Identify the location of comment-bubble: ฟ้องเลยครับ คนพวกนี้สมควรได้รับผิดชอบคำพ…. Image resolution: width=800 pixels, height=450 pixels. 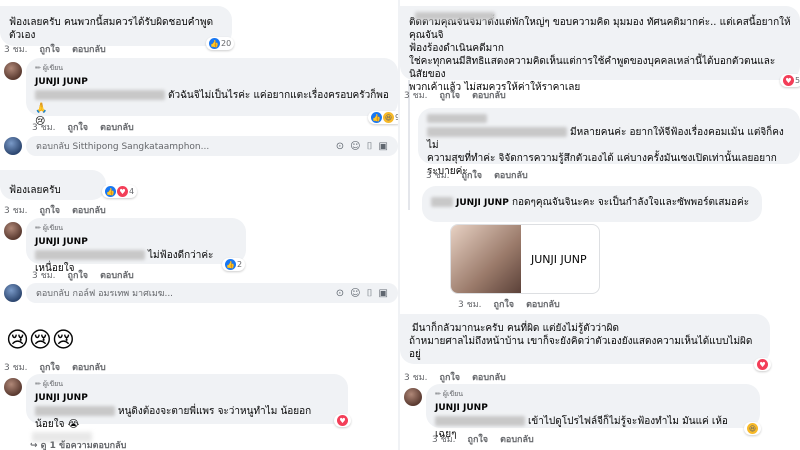
(116, 26).